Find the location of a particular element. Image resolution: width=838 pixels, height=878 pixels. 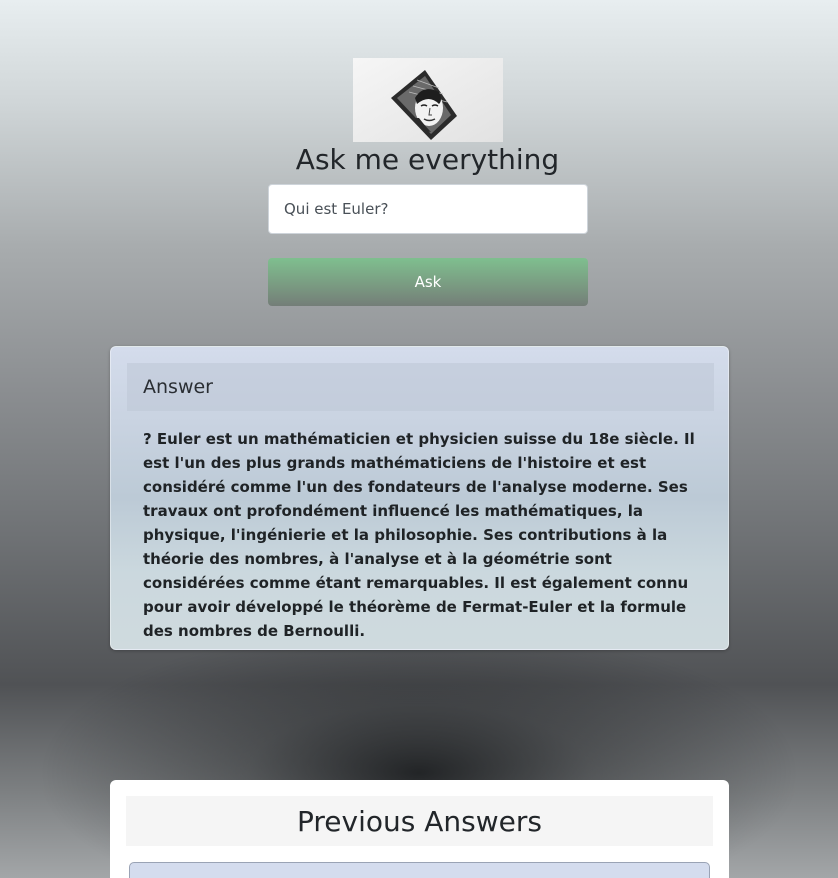

previous-answer-item is located at coordinates (419, 870).